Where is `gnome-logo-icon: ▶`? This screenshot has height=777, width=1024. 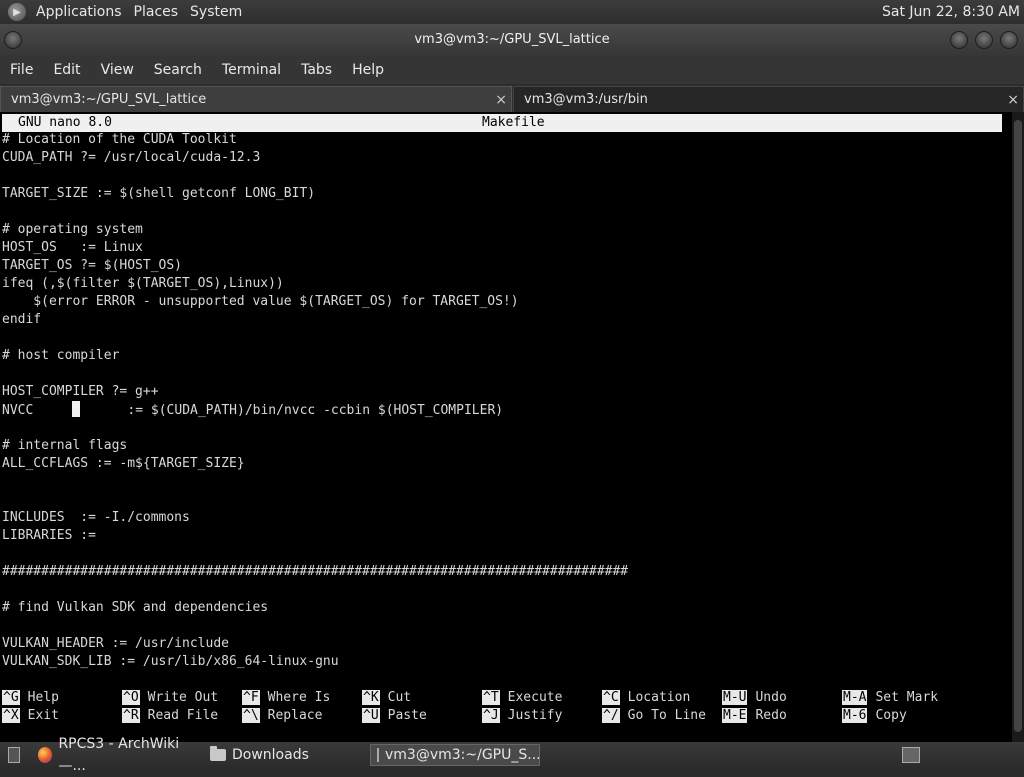
gnome-logo-icon: ▶ is located at coordinates (17, 12).